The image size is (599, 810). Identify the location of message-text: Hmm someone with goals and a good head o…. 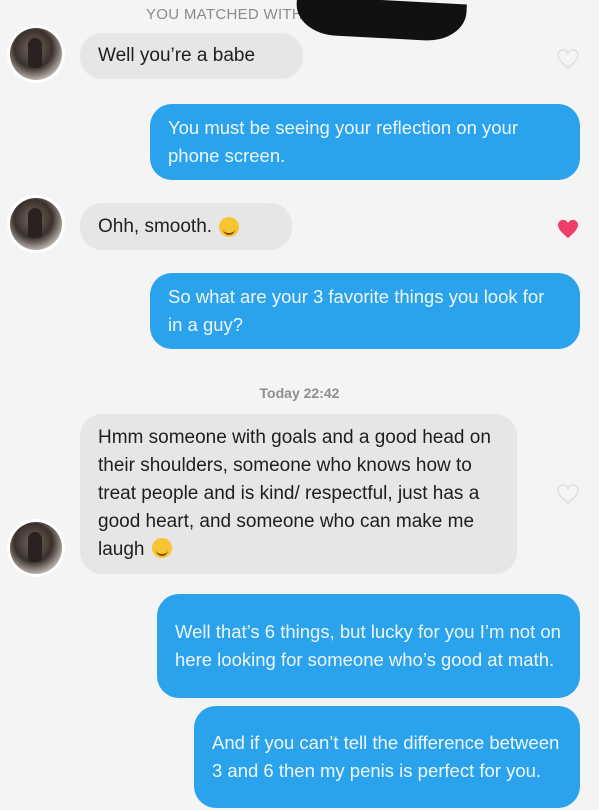
(294, 493).